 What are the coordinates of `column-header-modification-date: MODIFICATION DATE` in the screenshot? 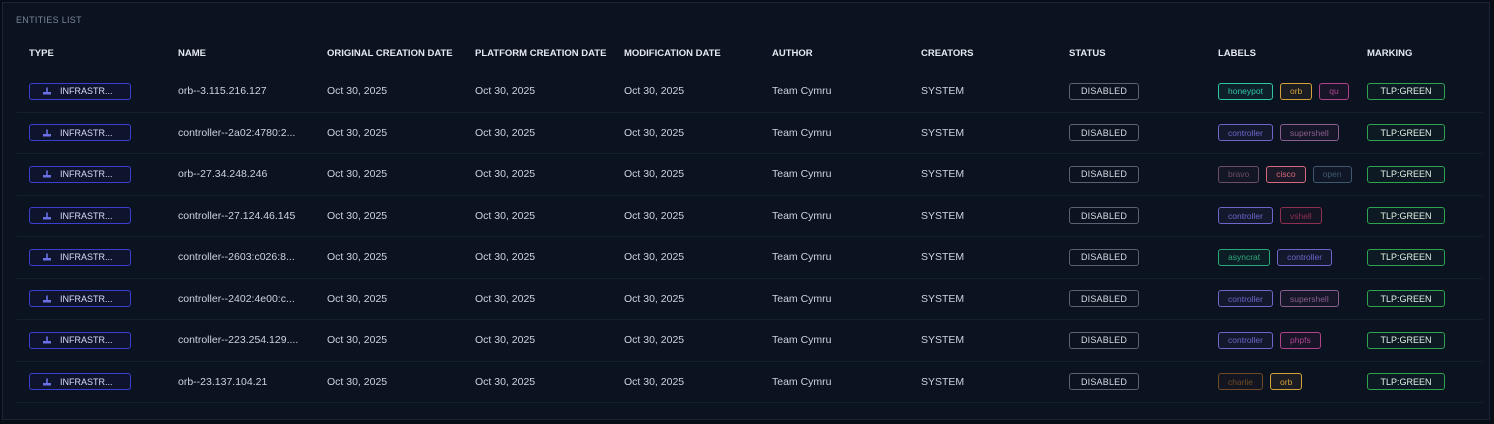 It's located at (698, 53).